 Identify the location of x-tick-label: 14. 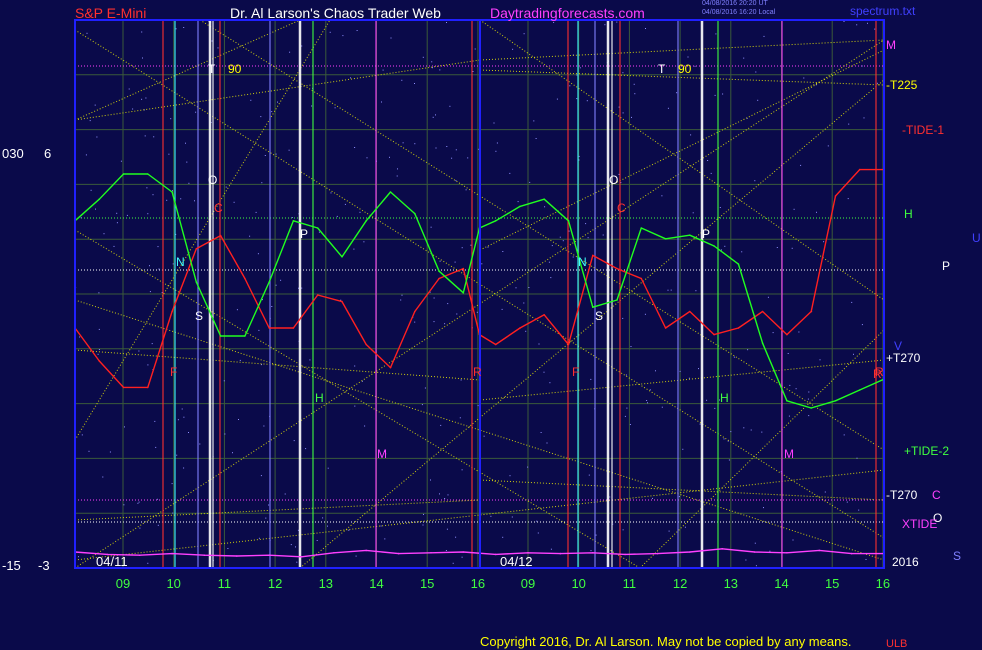
(376, 583).